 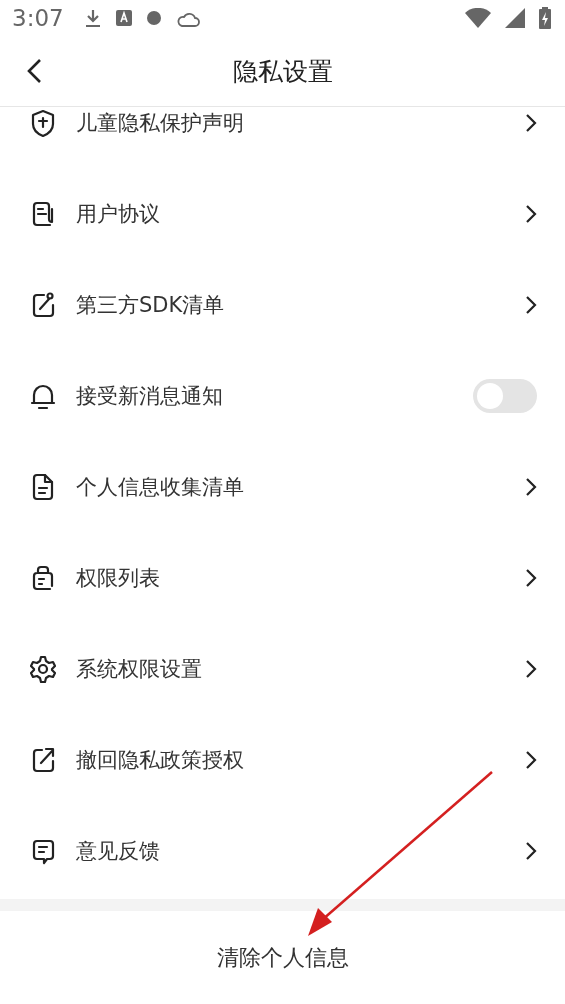 I want to click on toggle-switch, so click(x=505, y=395).